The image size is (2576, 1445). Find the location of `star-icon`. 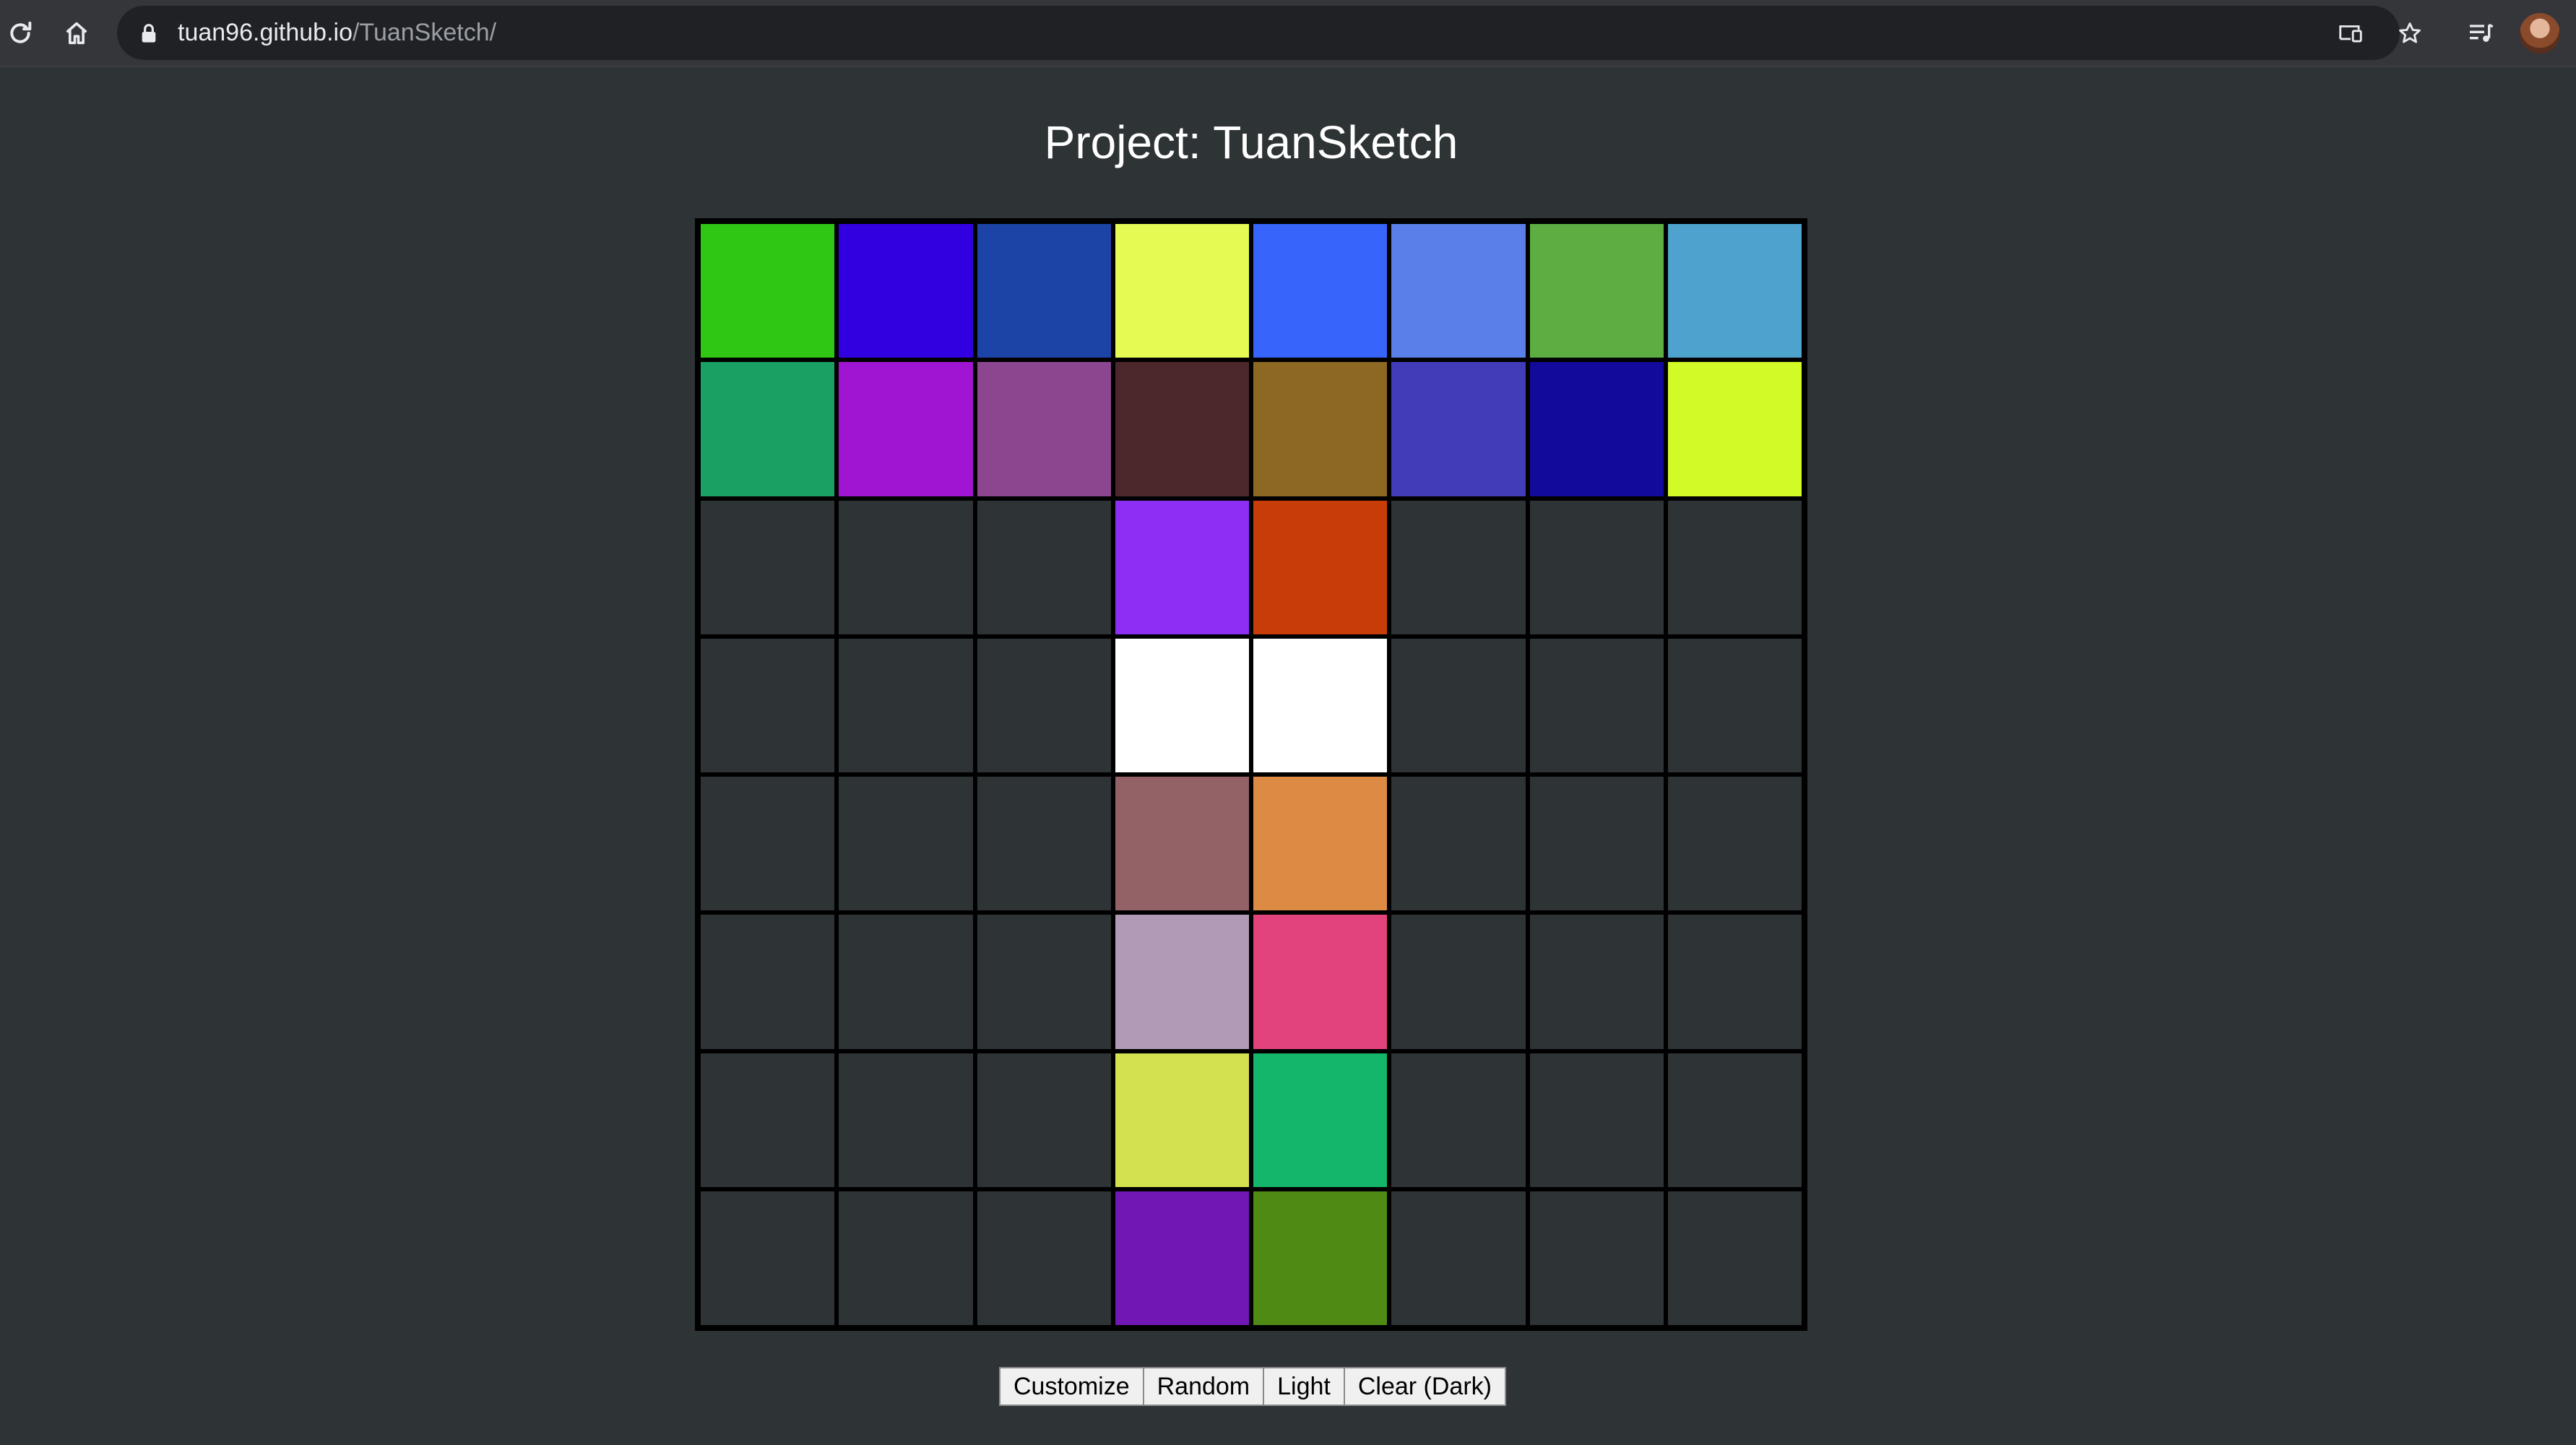

star-icon is located at coordinates (2410, 33).